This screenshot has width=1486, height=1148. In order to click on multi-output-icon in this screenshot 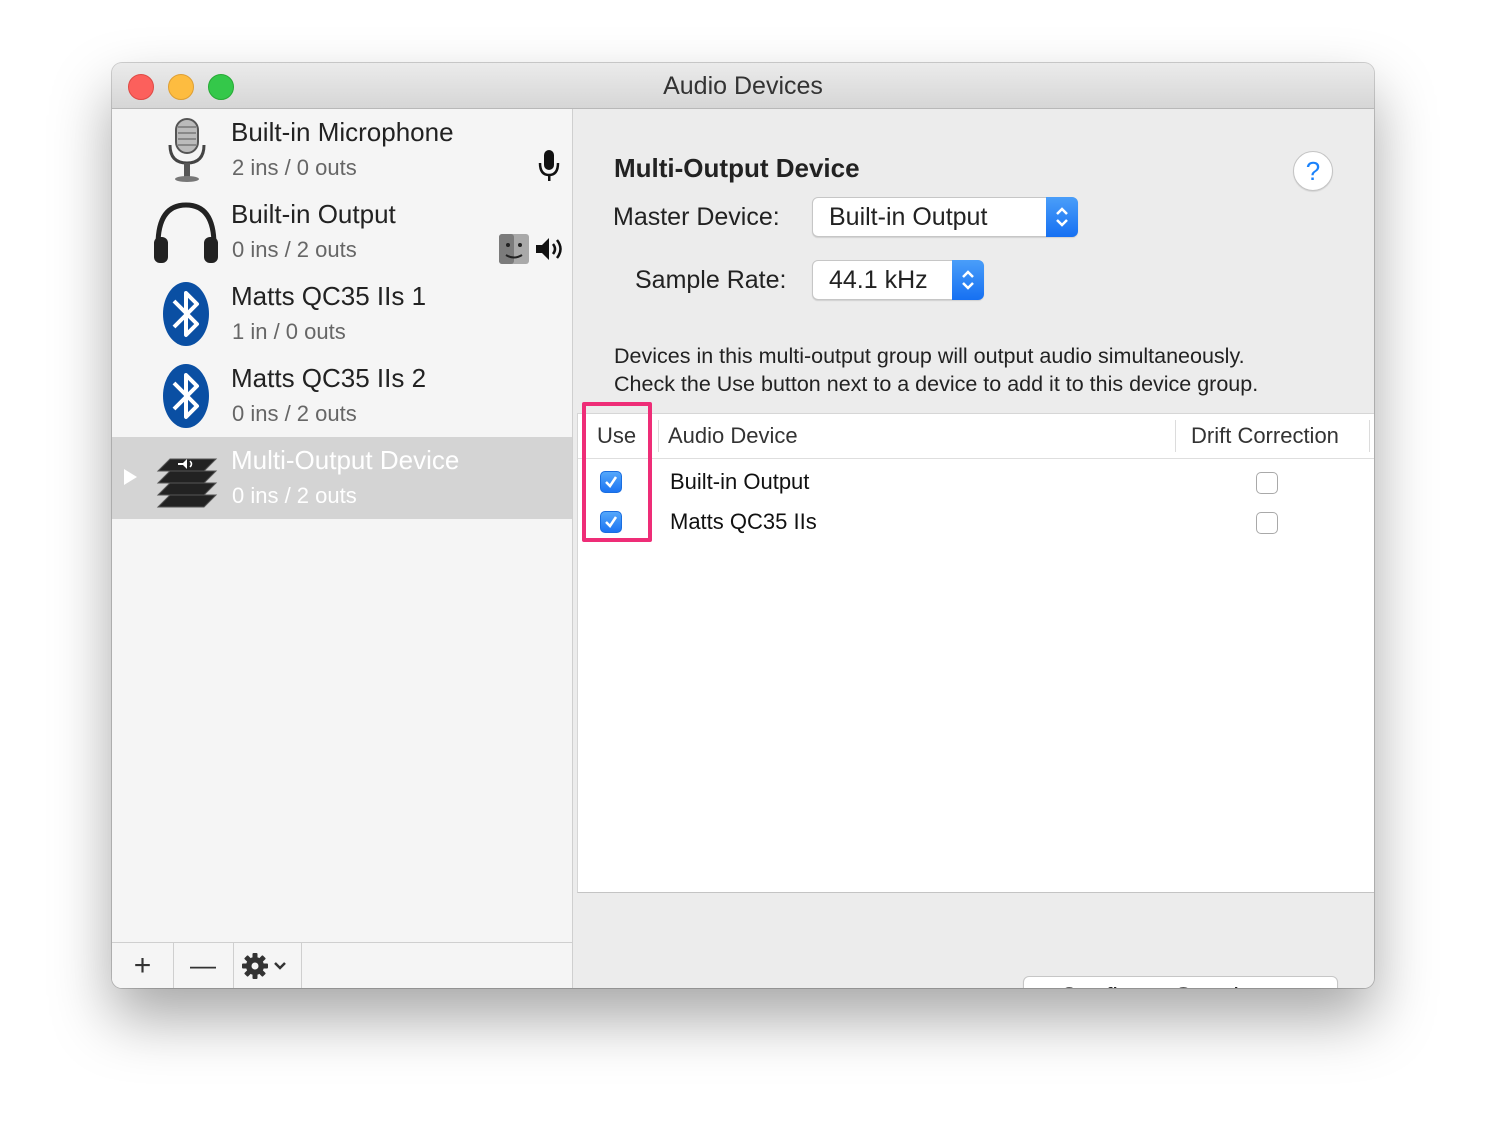, I will do `click(187, 483)`.